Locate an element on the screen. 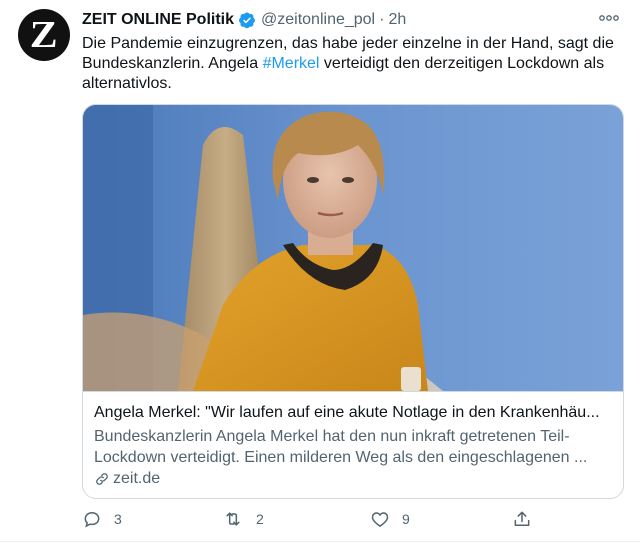 The image size is (640, 543). reply-button: 3 is located at coordinates (102, 519).